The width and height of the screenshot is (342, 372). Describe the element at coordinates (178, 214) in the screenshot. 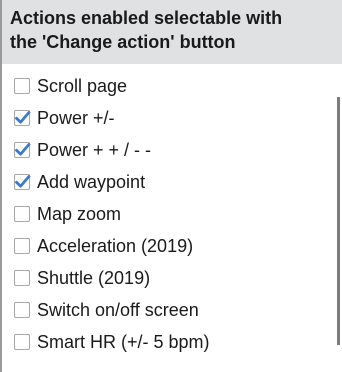

I see `action-item-map-zoom: Map zoom` at that location.